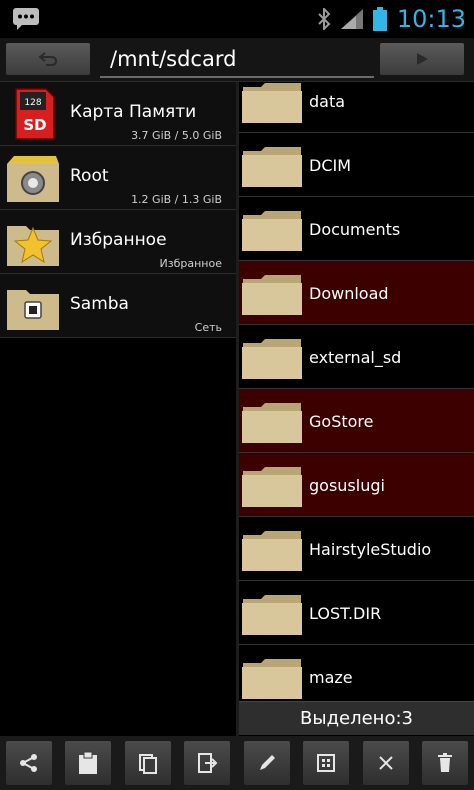  I want to click on root-folder-icon, so click(33, 179).